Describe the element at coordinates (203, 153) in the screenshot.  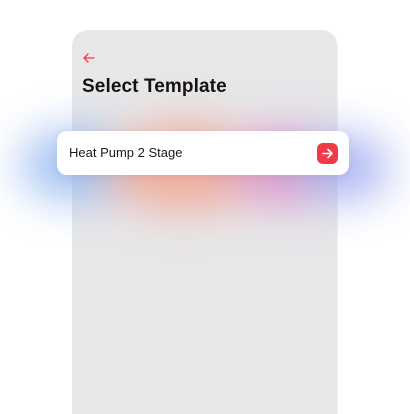
I see `template-item-heat-pump-2-stage: Heat Pump 2 Stage` at that location.